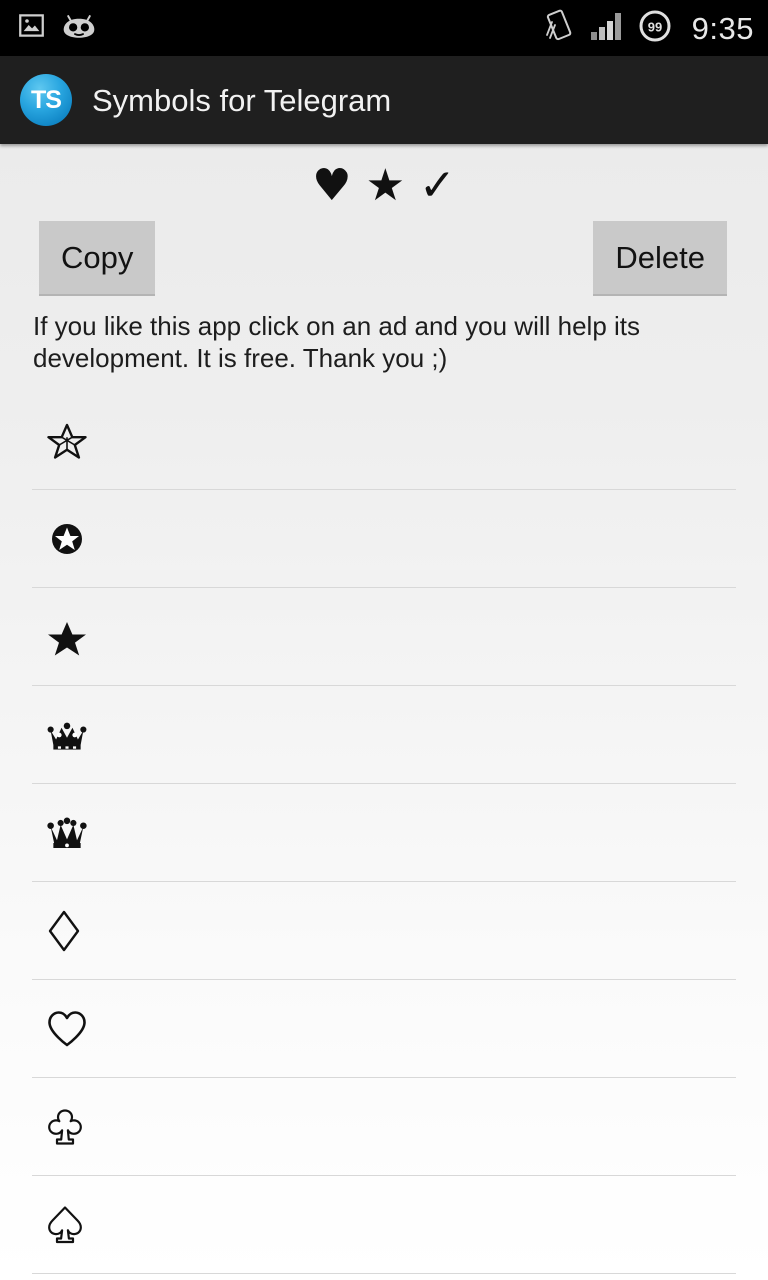  Describe the element at coordinates (385, 185) in the screenshot. I see `preview-symbol-star: ★` at that location.